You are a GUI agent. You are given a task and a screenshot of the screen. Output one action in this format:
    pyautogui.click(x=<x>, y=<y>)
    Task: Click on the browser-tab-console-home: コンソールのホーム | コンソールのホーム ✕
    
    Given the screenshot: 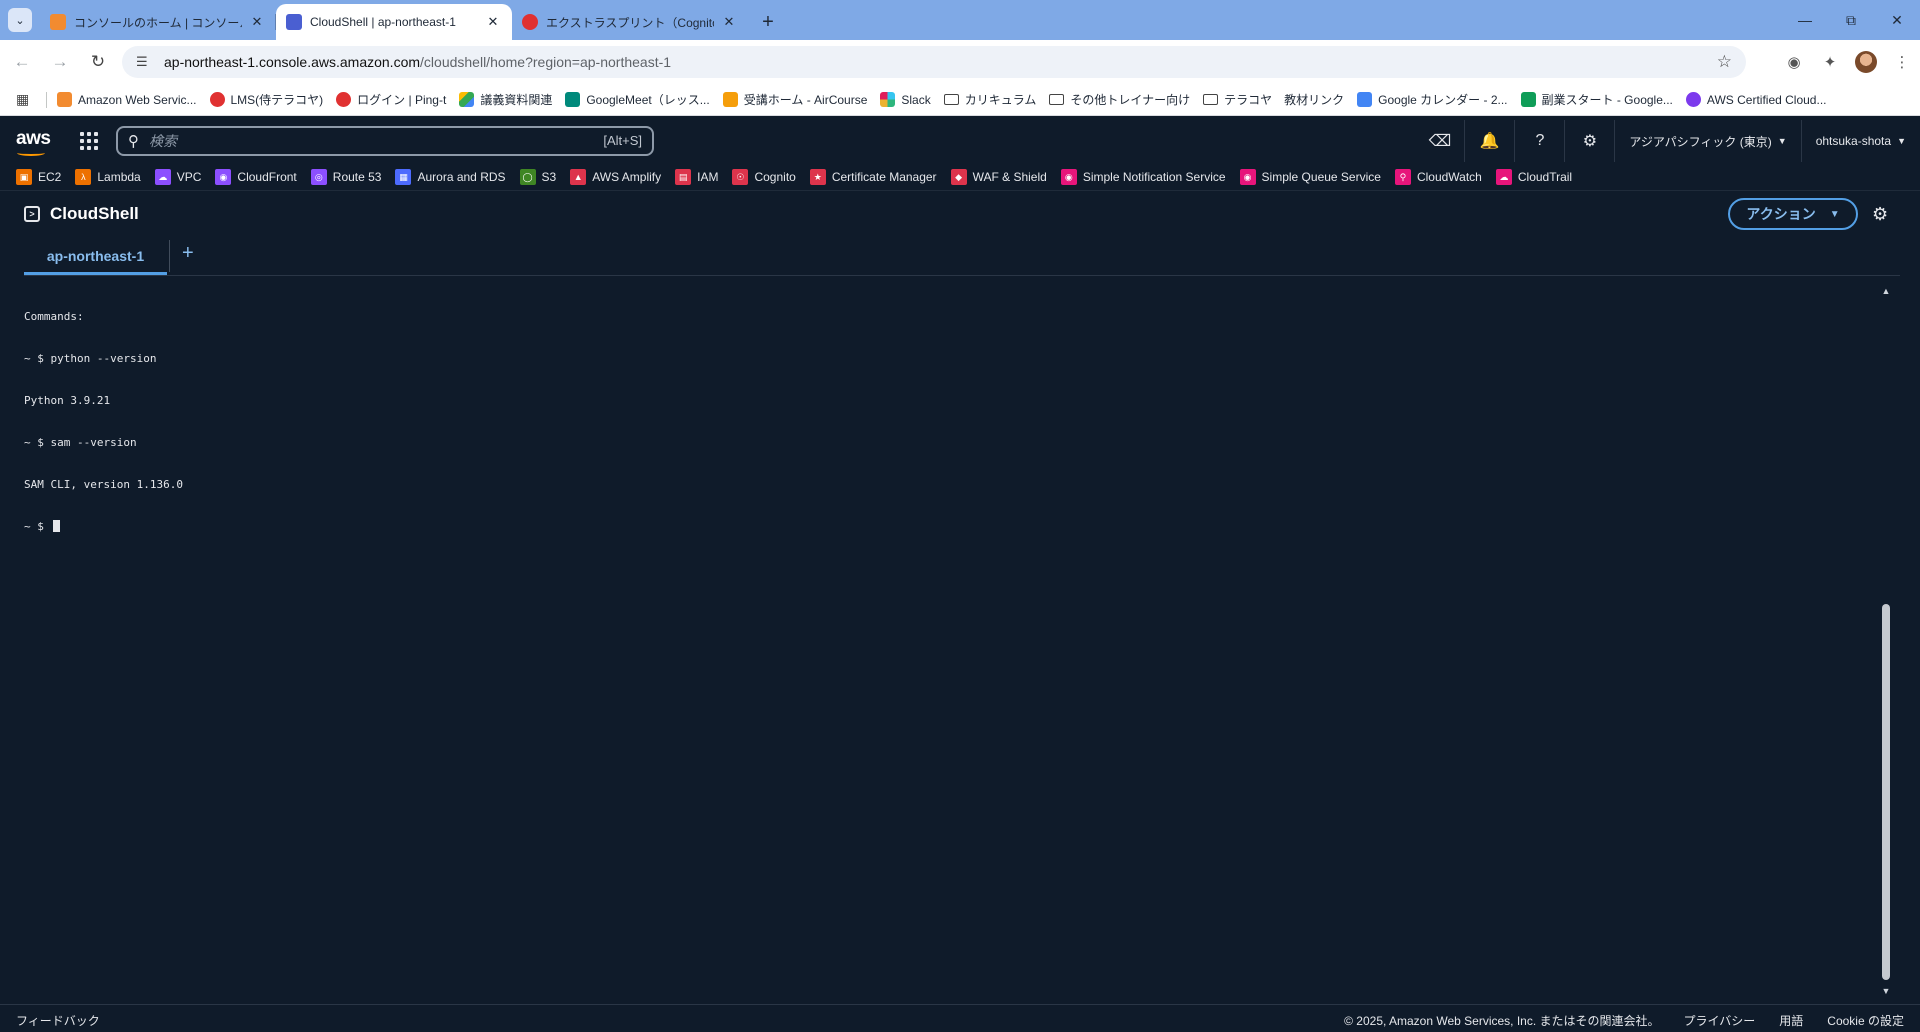 What is the action you would take?
    pyautogui.click(x=158, y=22)
    